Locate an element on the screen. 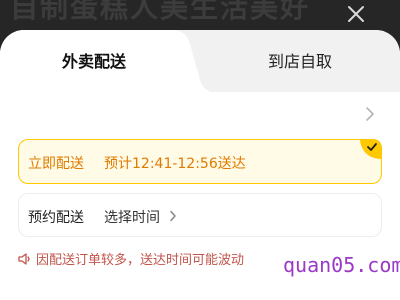 The image size is (400, 300). delivery-notice: 因配送订单较多，送达时间可能波动 is located at coordinates (131, 258).